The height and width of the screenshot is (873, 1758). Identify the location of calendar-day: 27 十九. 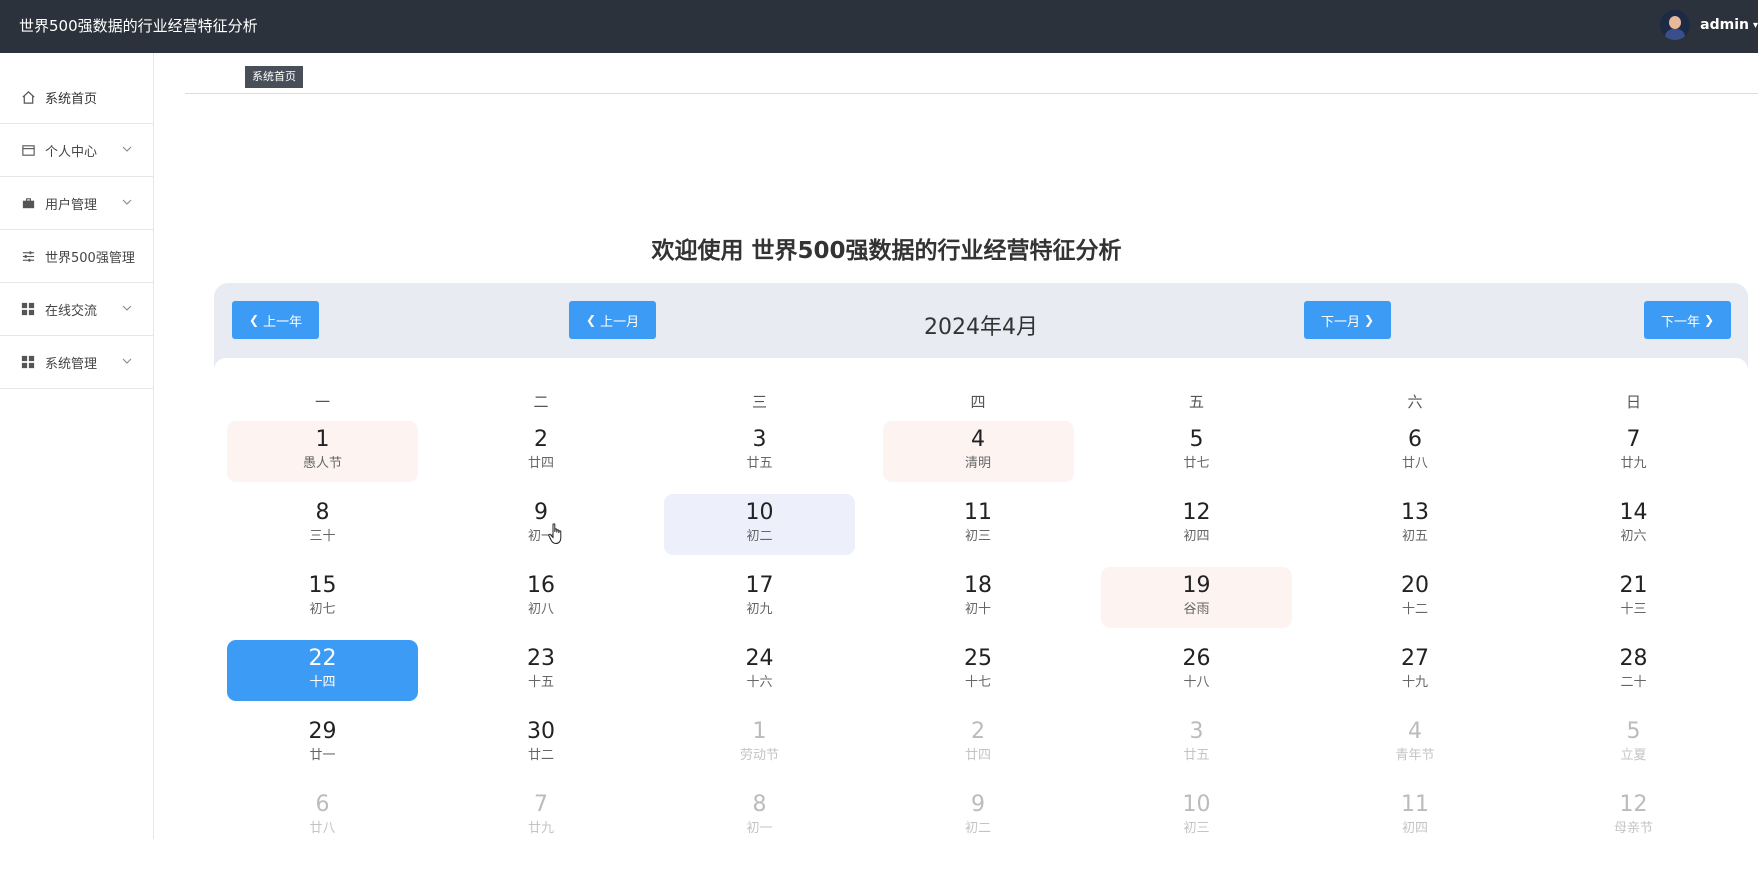
(1415, 670).